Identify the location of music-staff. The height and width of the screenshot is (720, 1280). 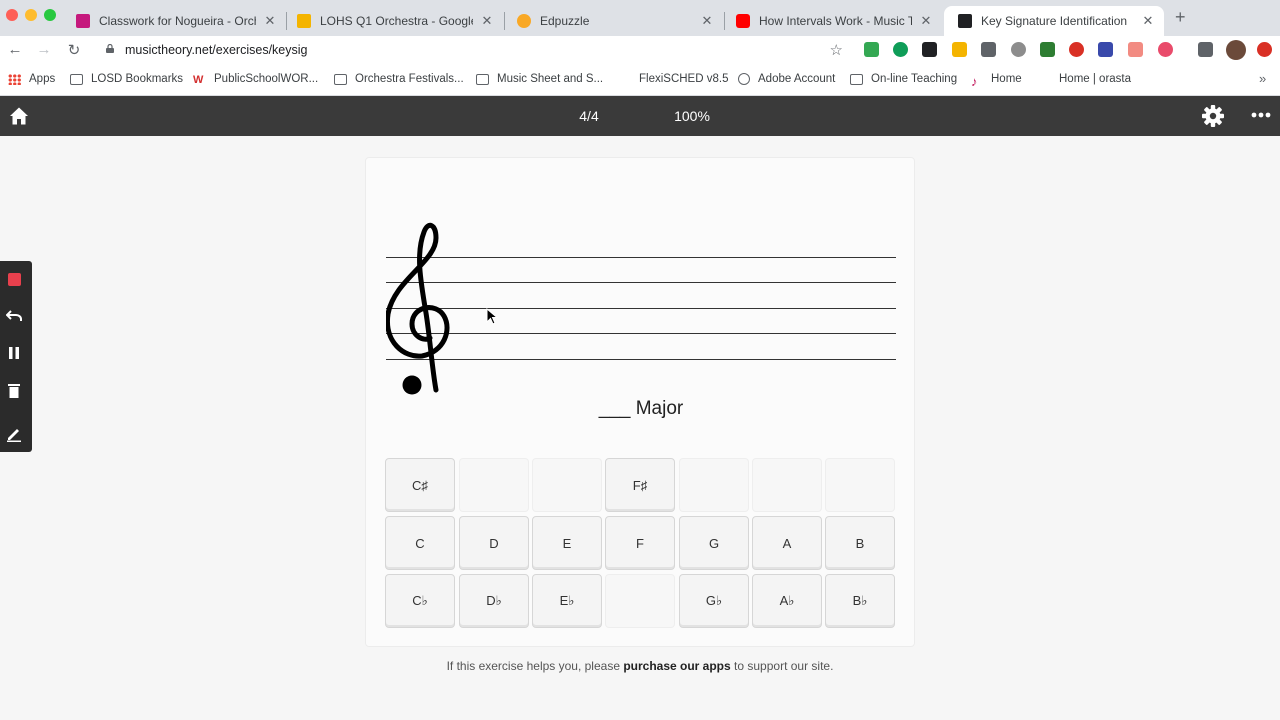
(641, 308).